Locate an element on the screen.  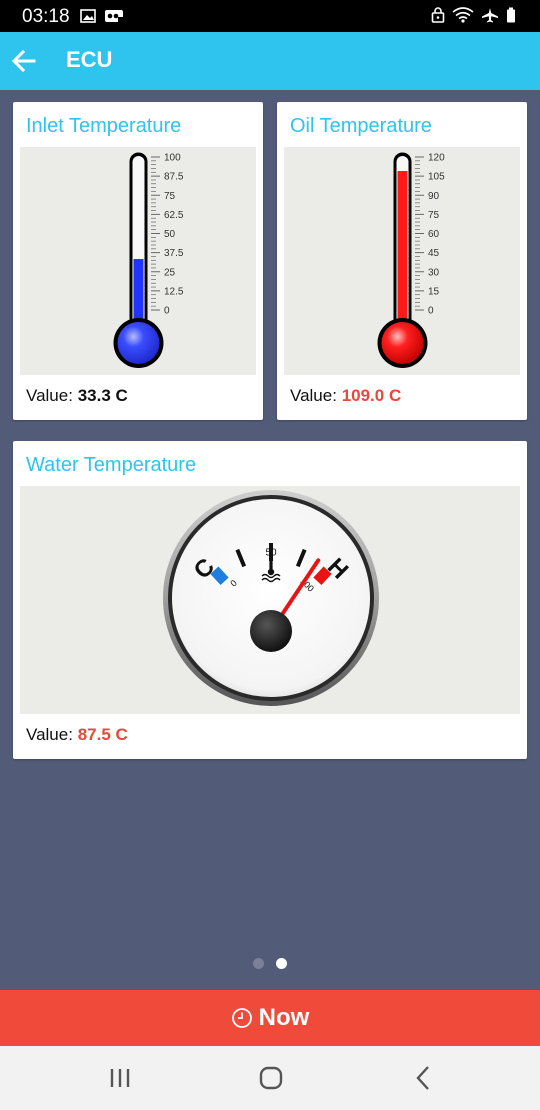
lock-icon is located at coordinates (438, 15).